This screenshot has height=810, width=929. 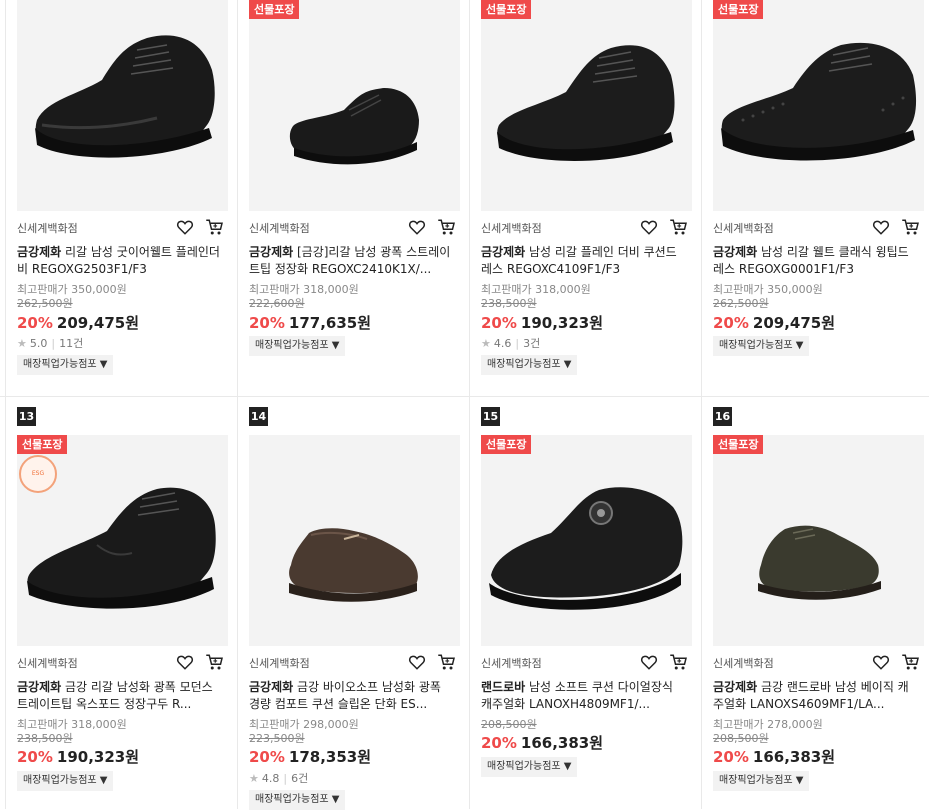 I want to click on rank-badge: 15, so click(x=490, y=416).